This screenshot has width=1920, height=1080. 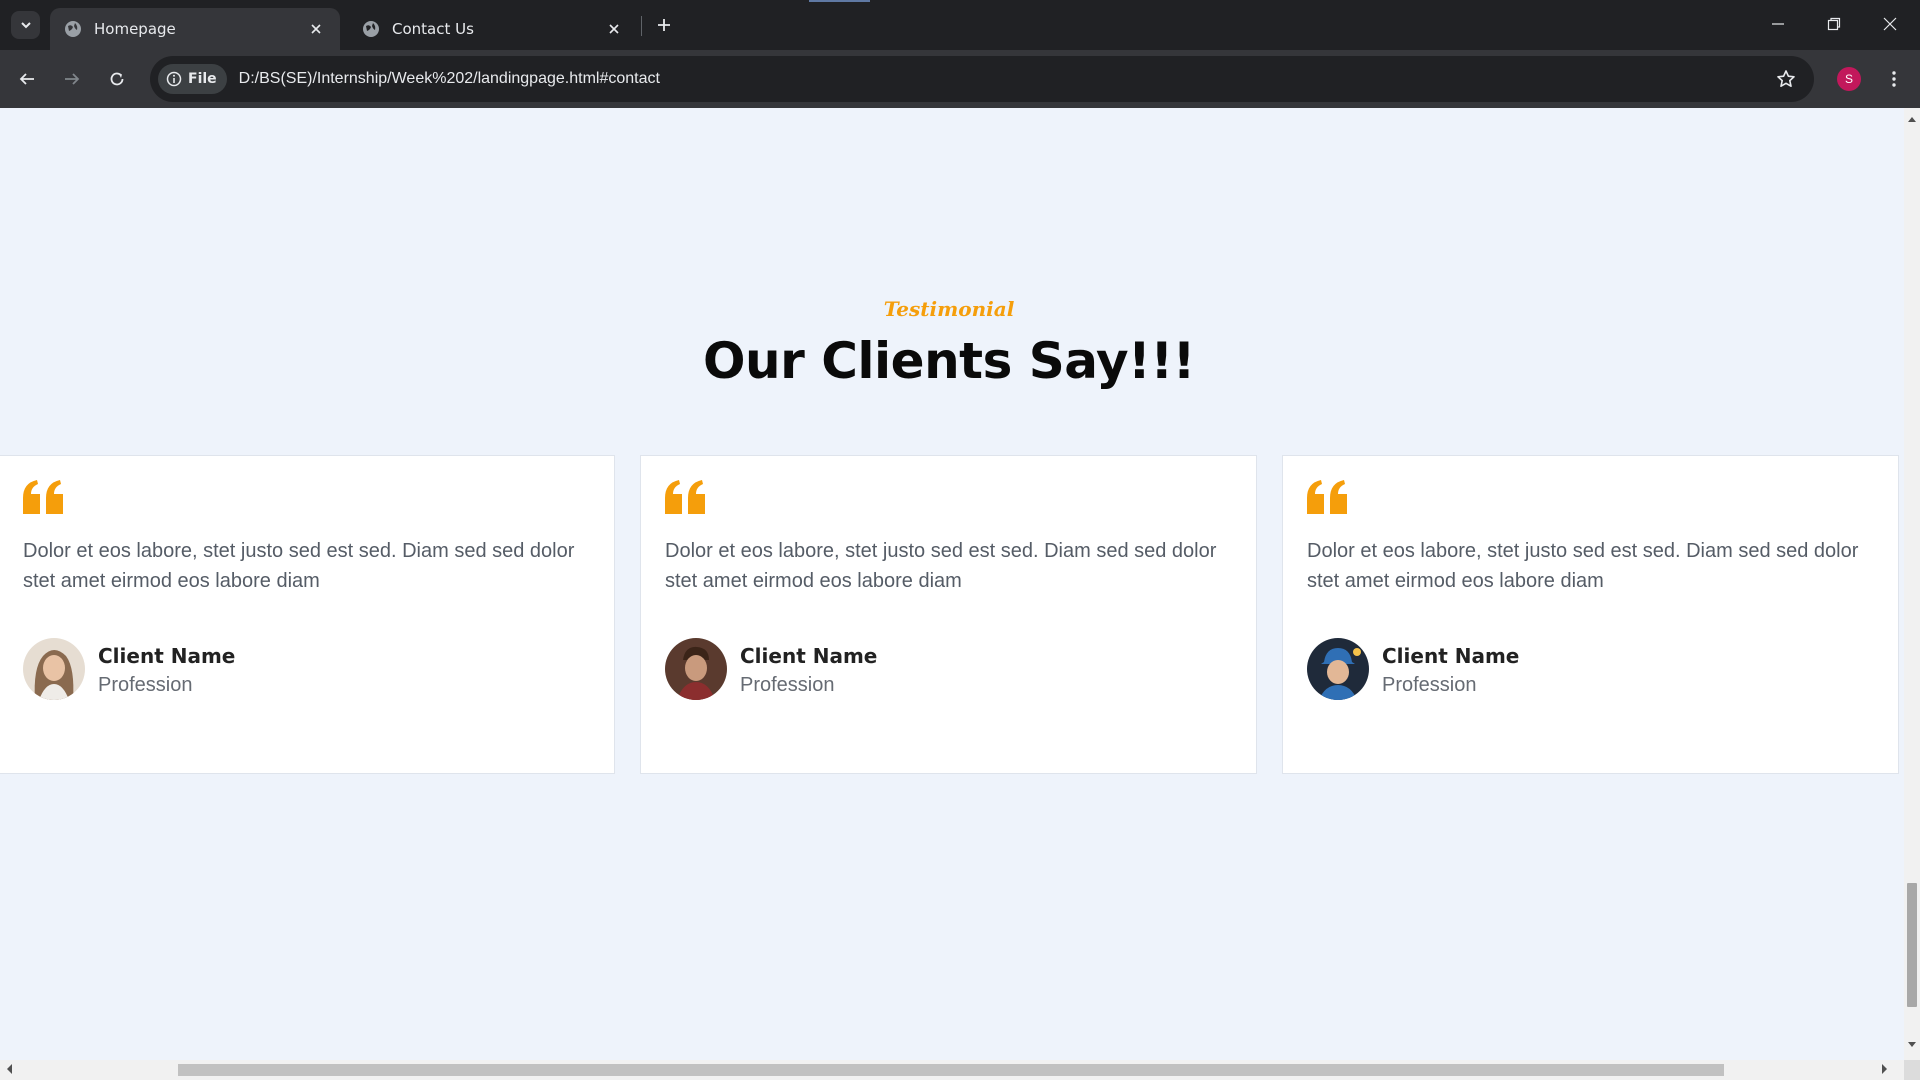 I want to click on horizontal-scrollbar, so click(x=952, y=1070).